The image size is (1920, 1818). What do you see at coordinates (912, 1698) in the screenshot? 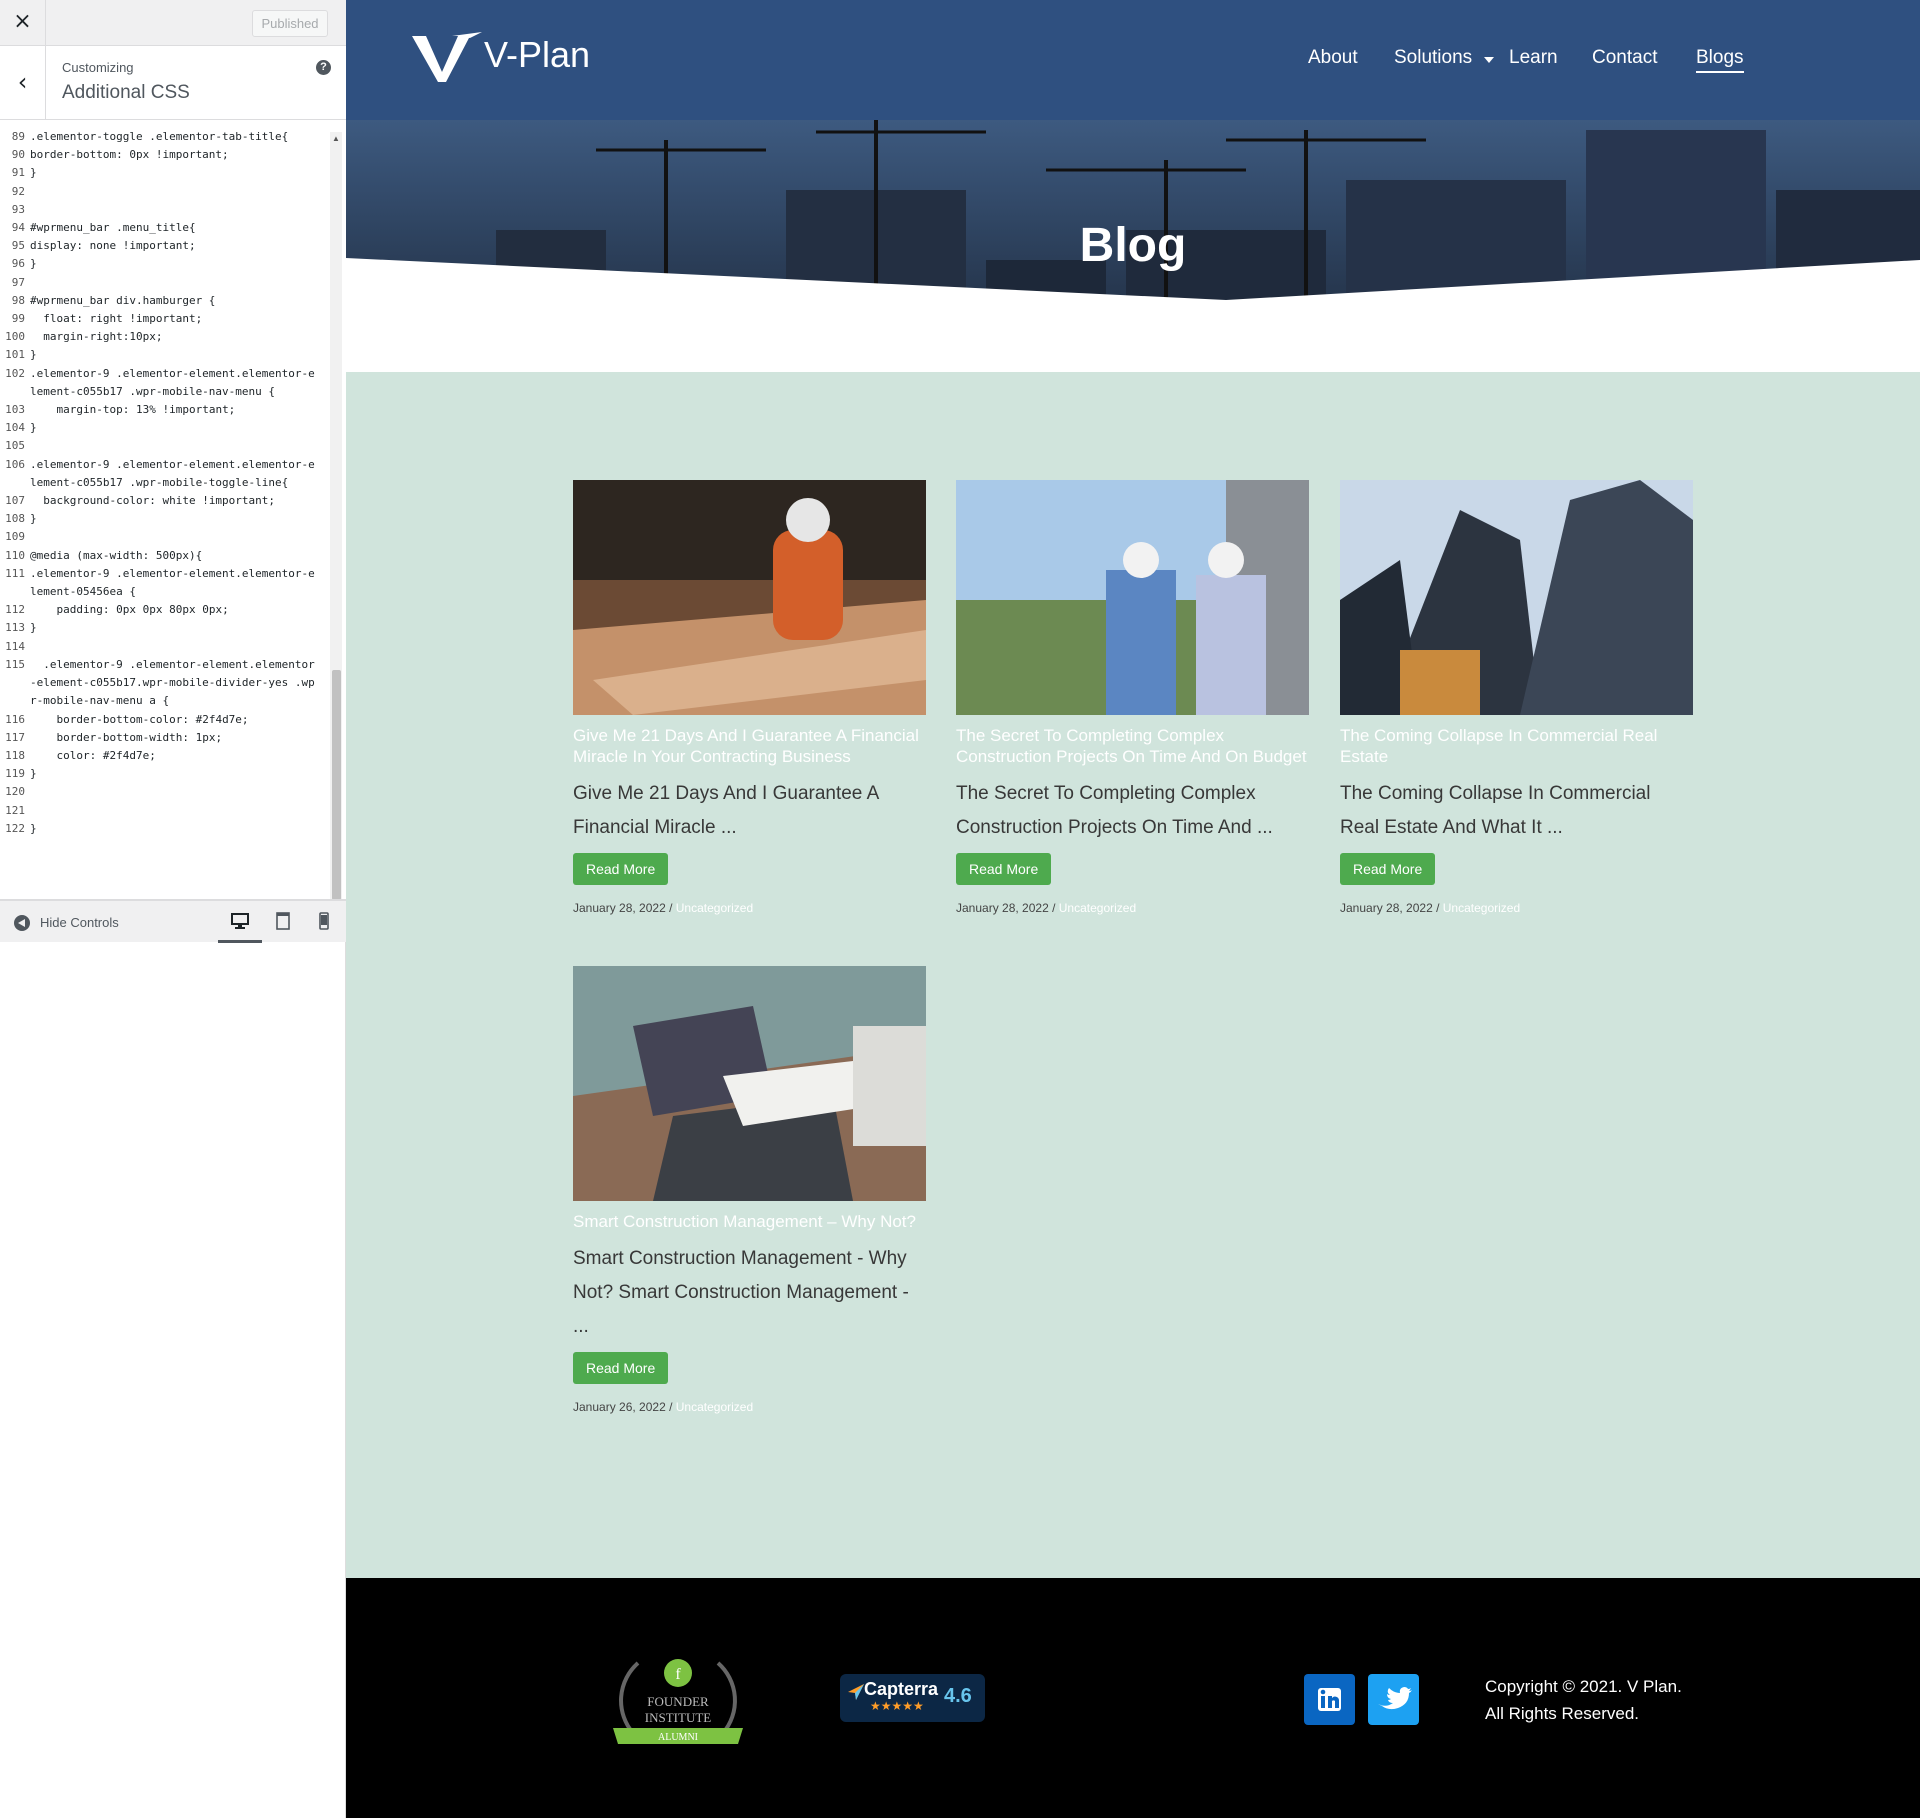
I see `capterra-badge: Capterra ★★★★★ 4.6` at bounding box center [912, 1698].